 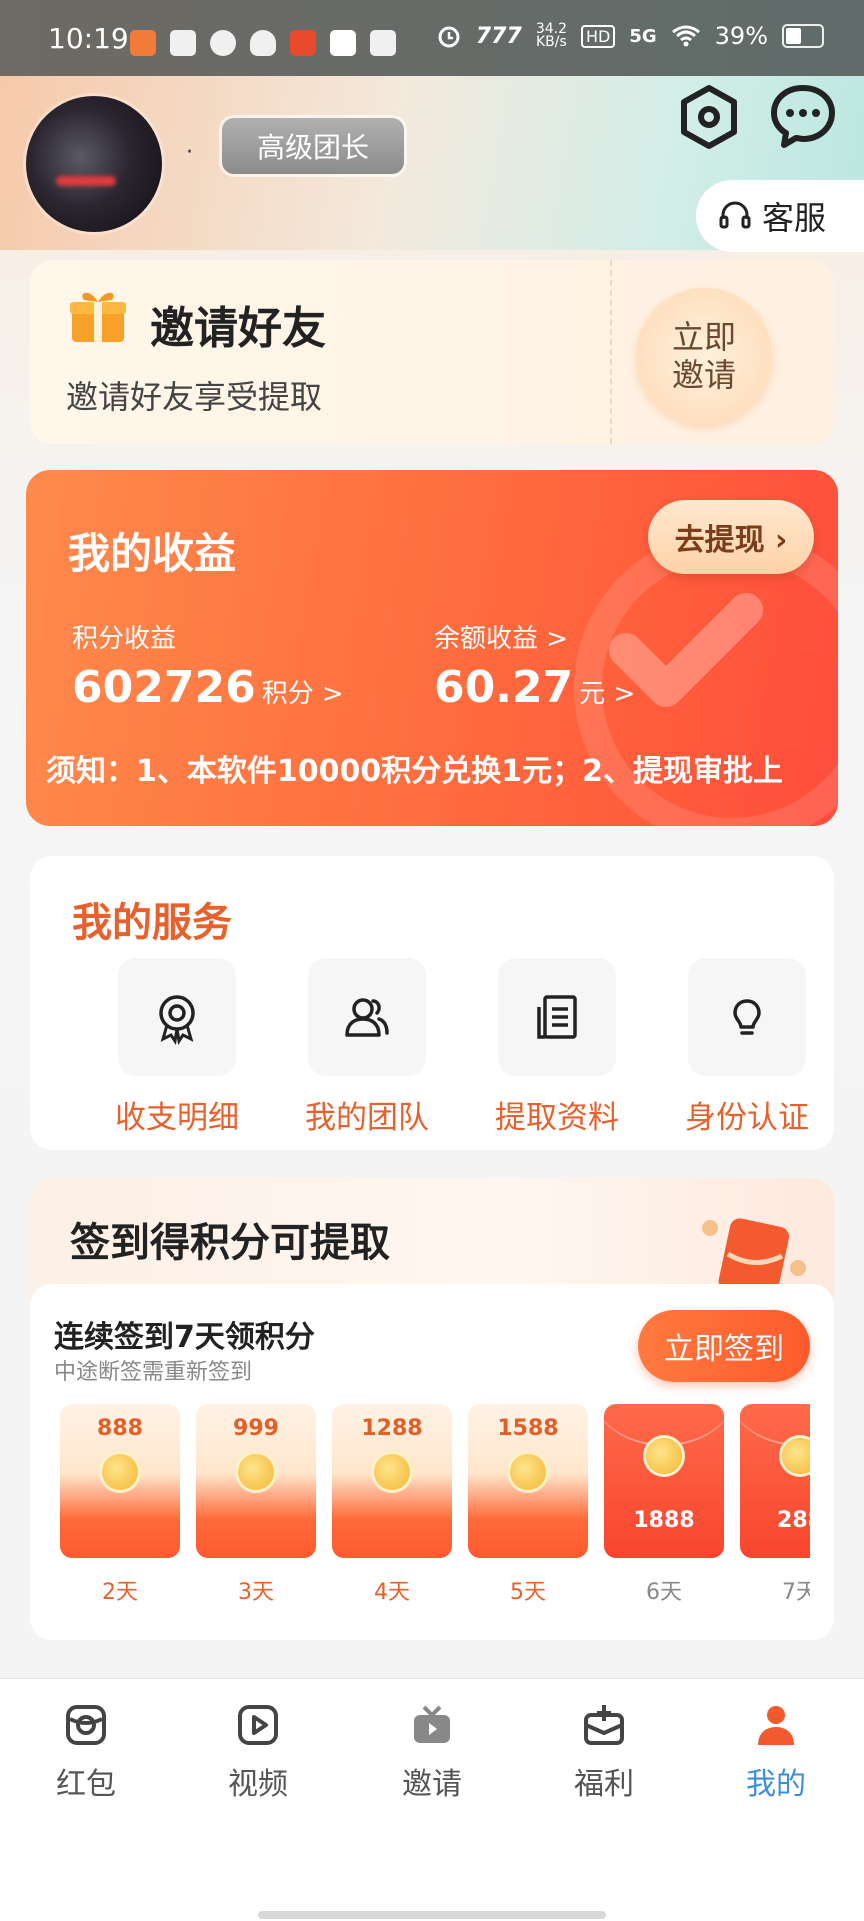 What do you see at coordinates (686, 650) in the screenshot?
I see `checkmark-icon` at bounding box center [686, 650].